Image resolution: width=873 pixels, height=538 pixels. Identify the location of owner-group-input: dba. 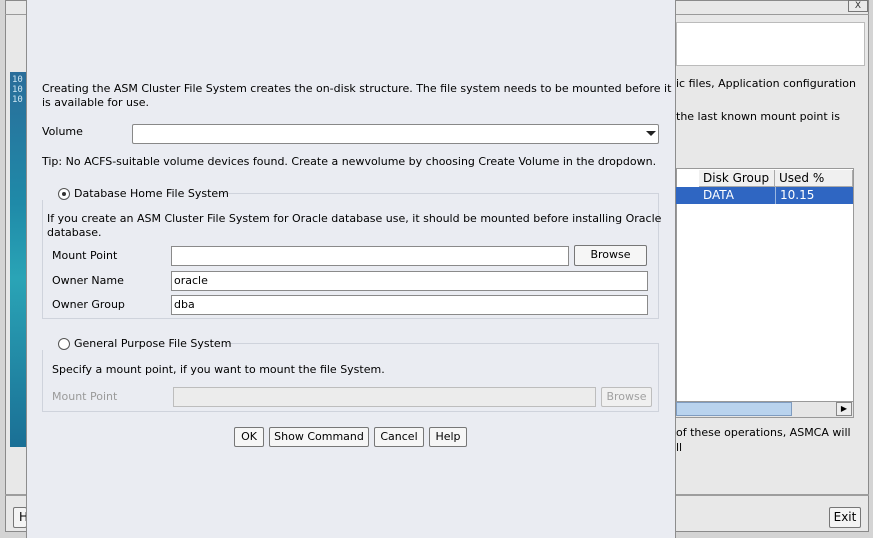
(409, 305).